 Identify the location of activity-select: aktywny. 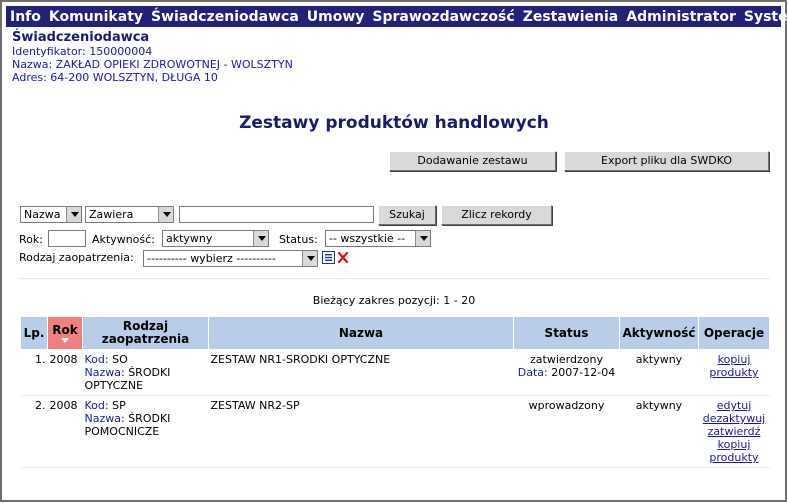
(215, 238).